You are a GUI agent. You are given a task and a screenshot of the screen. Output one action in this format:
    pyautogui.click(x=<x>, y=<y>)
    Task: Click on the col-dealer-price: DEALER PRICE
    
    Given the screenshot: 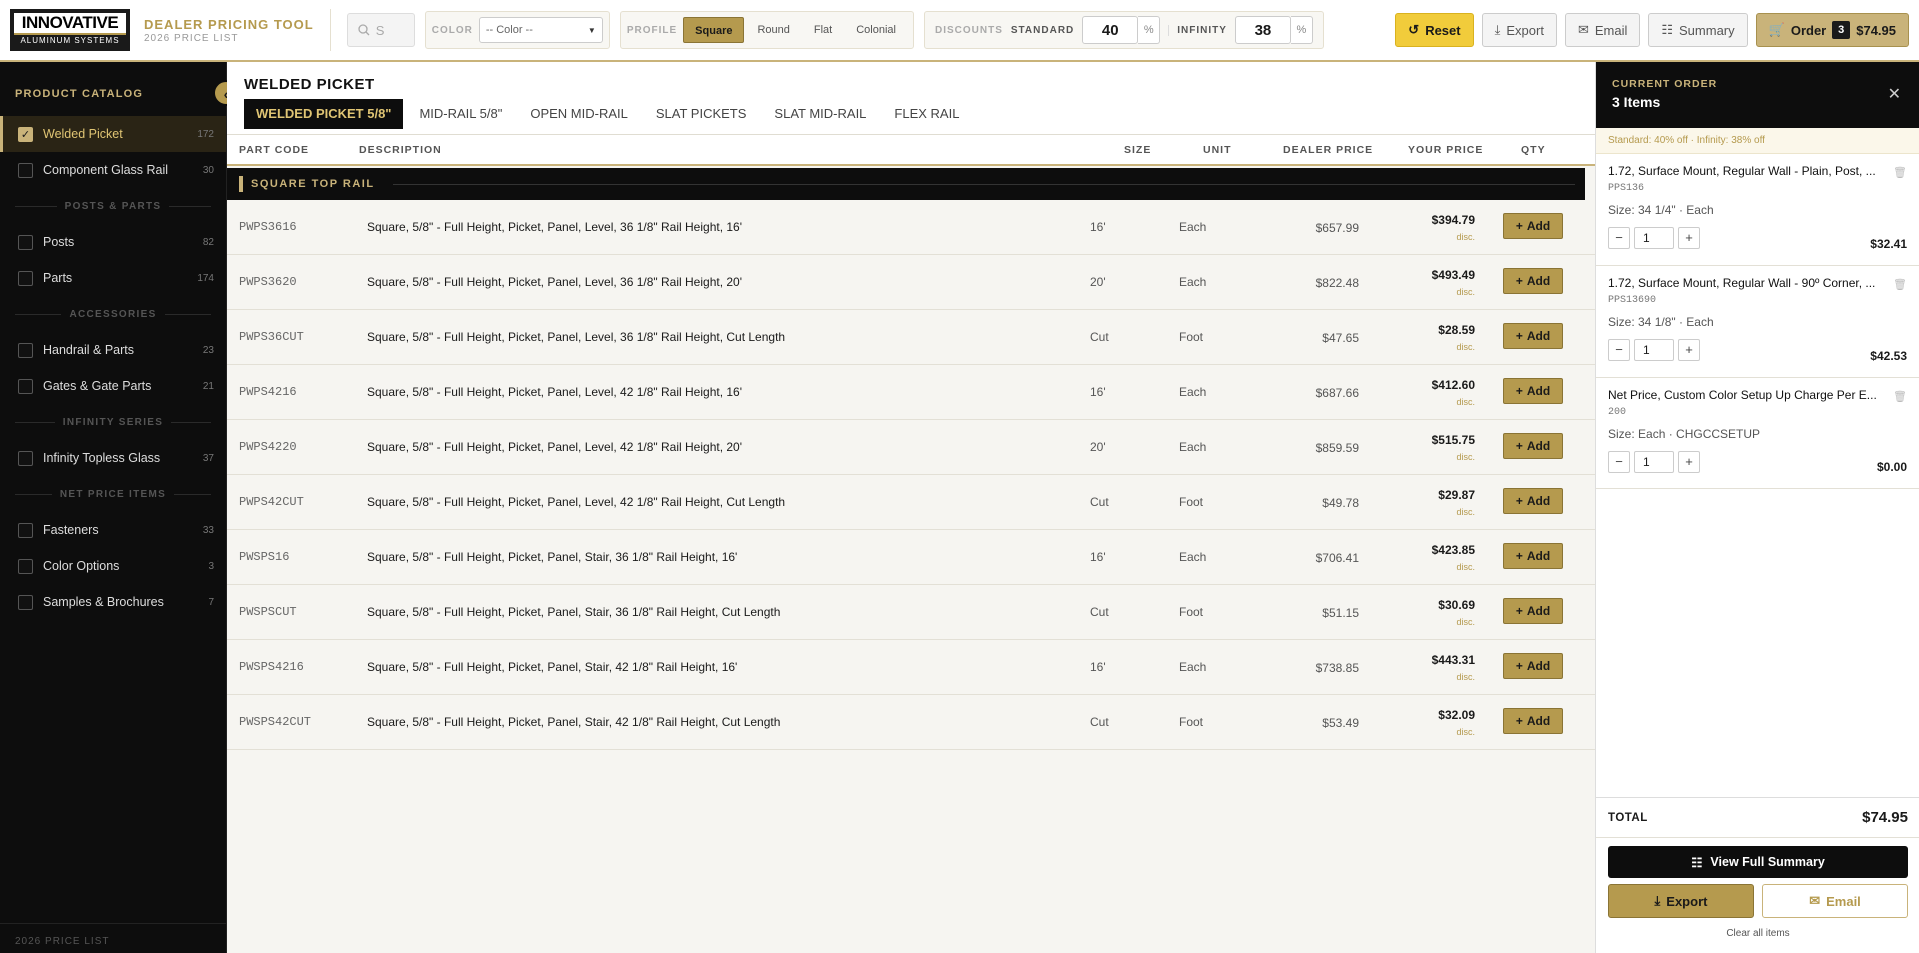 What is the action you would take?
    pyautogui.click(x=1328, y=149)
    